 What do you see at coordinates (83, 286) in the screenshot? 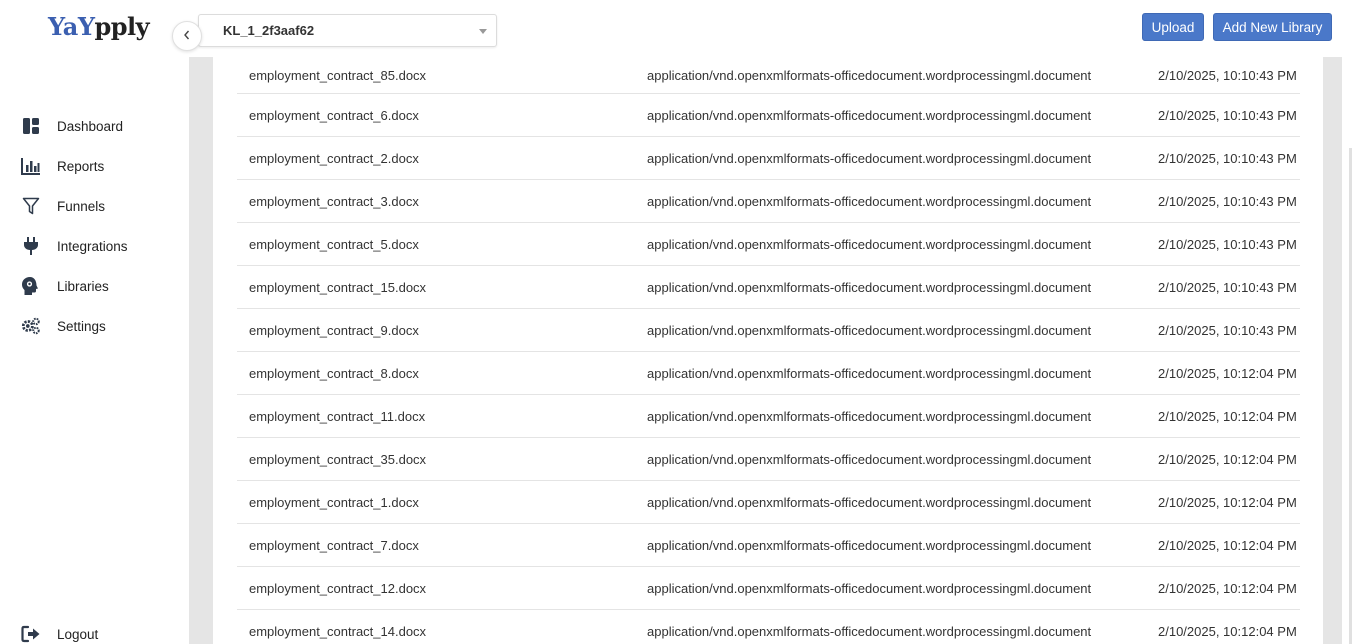
I see `sidebar-item-label: Libraries` at bounding box center [83, 286].